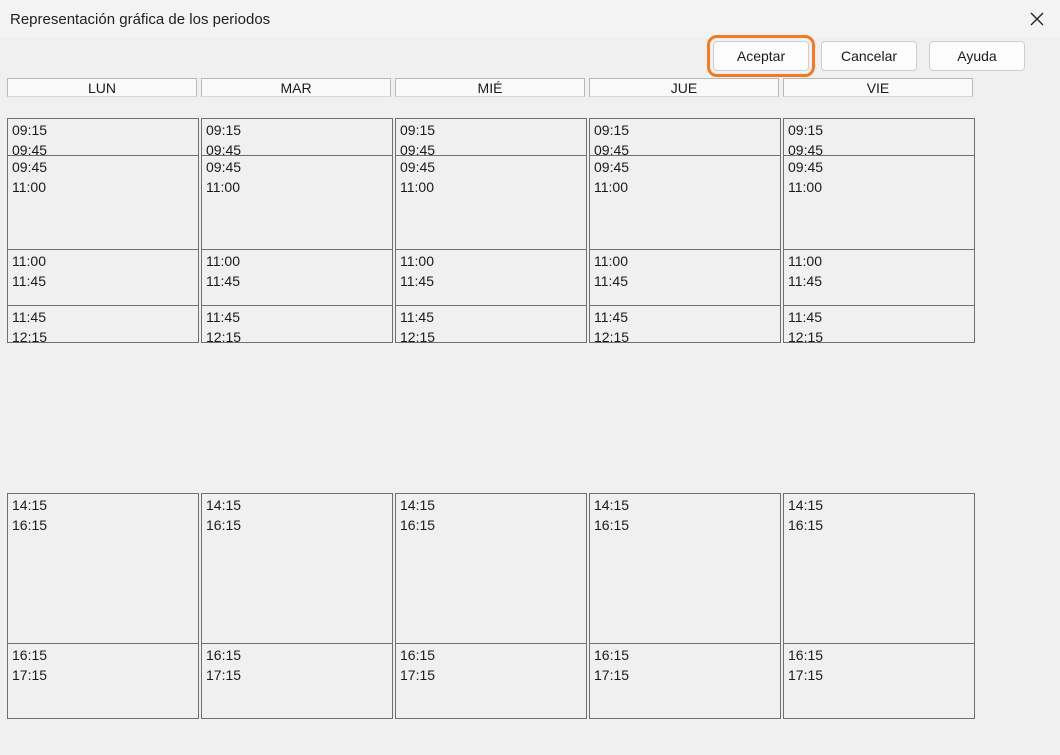 The height and width of the screenshot is (755, 1060). I want to click on close-icon, so click(1037, 19).